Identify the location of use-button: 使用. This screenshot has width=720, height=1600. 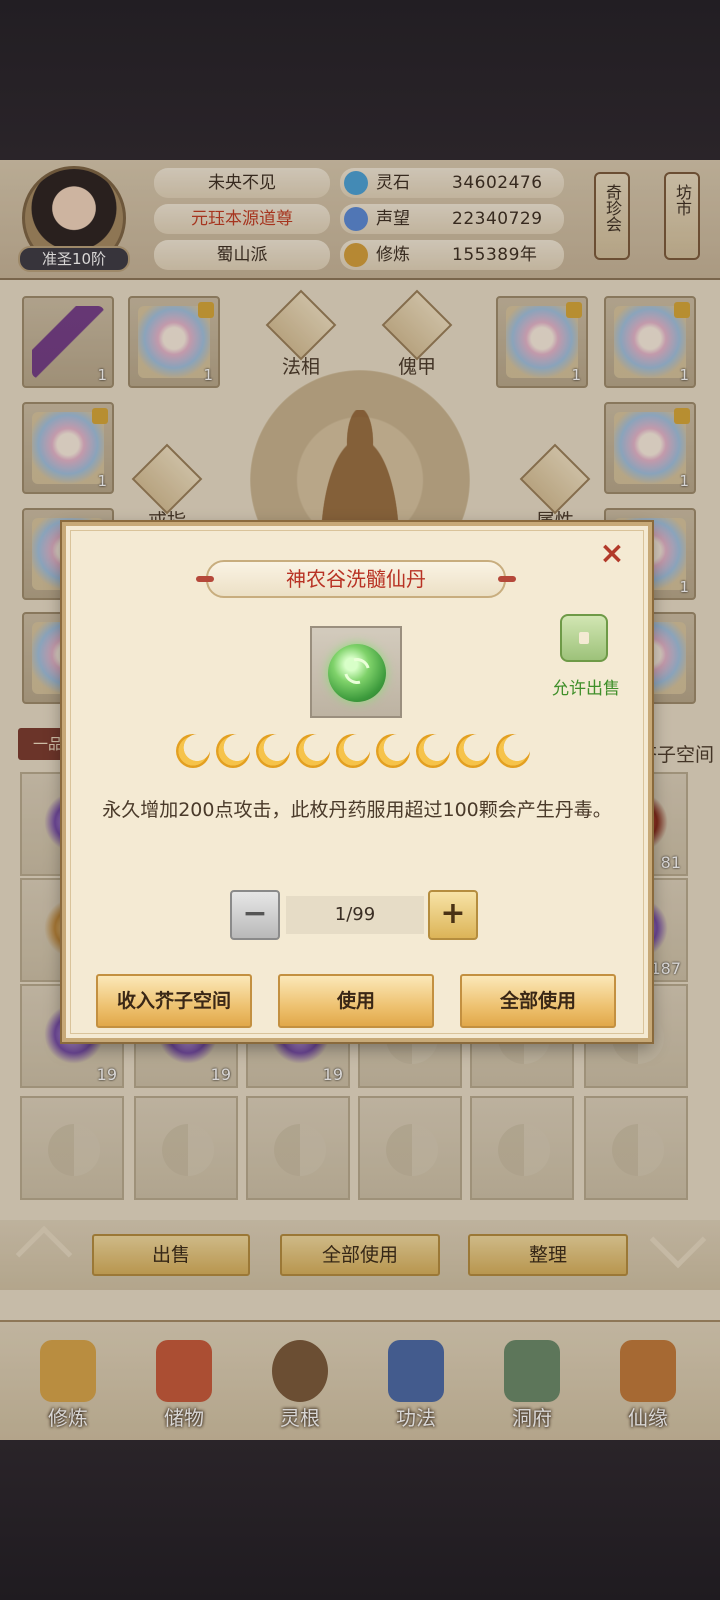
(356, 1001).